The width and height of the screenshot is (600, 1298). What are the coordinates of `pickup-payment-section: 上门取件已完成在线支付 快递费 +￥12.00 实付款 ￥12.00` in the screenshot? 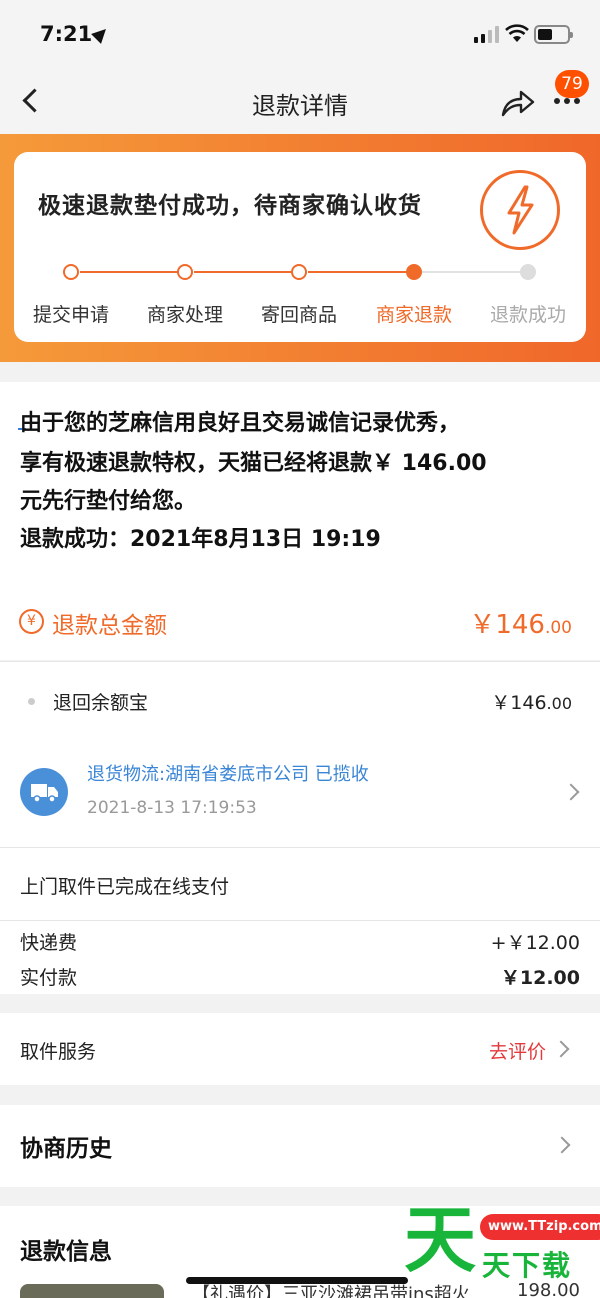 It's located at (300, 920).